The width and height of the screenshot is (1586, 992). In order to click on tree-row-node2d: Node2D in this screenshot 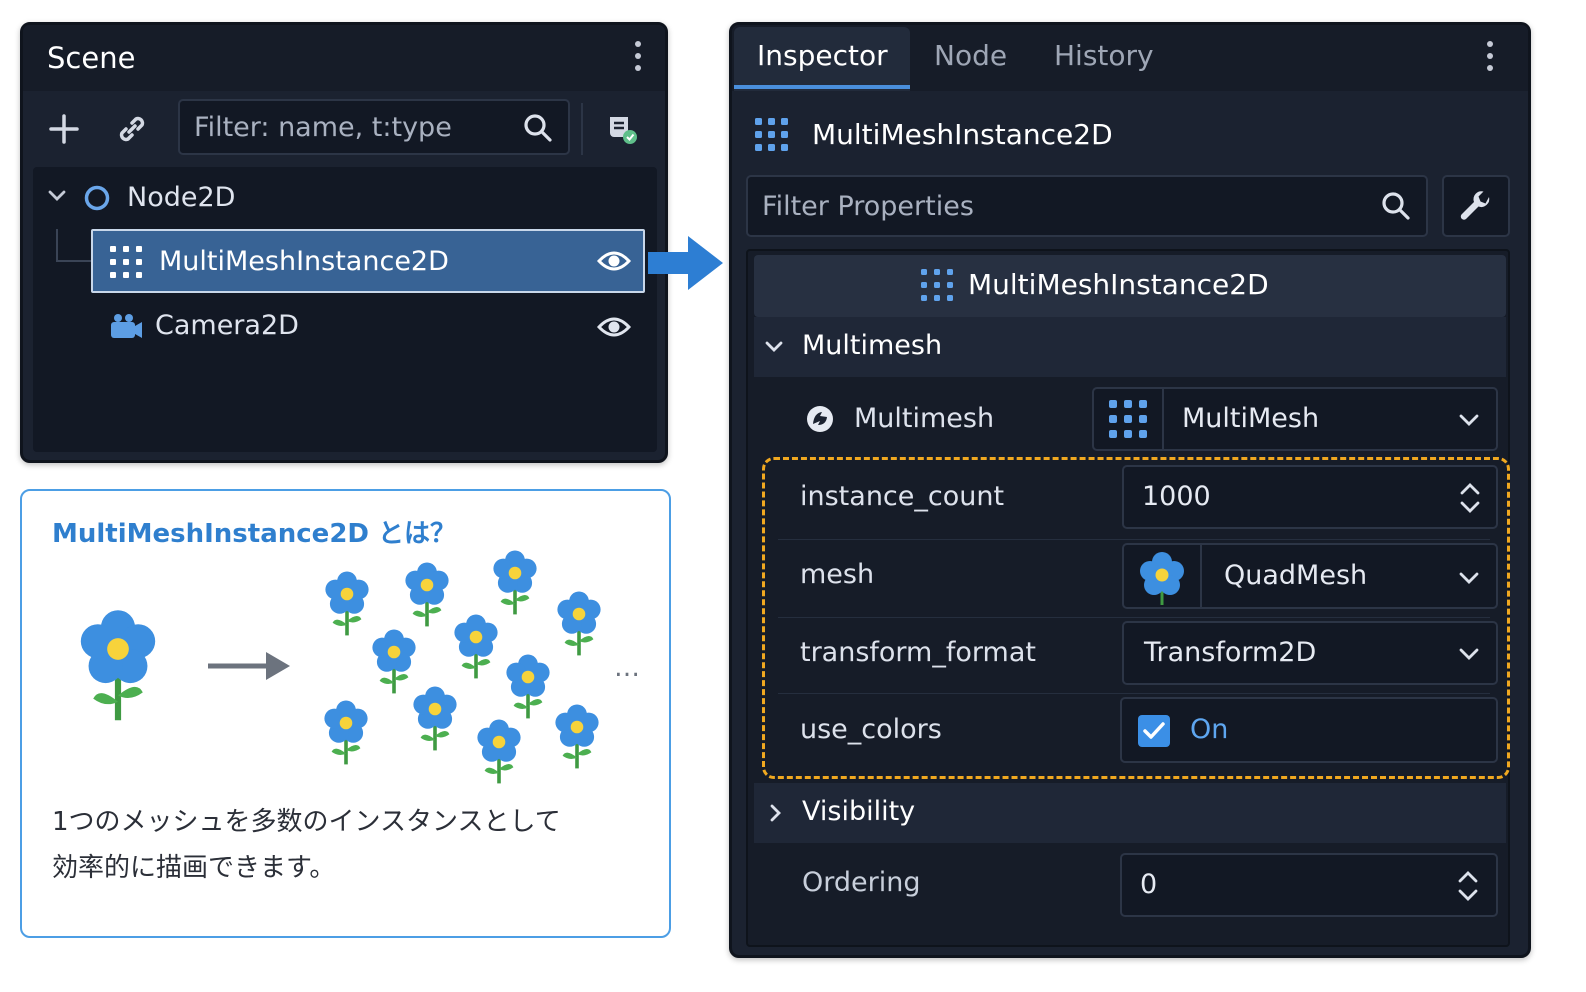, I will do `click(345, 198)`.